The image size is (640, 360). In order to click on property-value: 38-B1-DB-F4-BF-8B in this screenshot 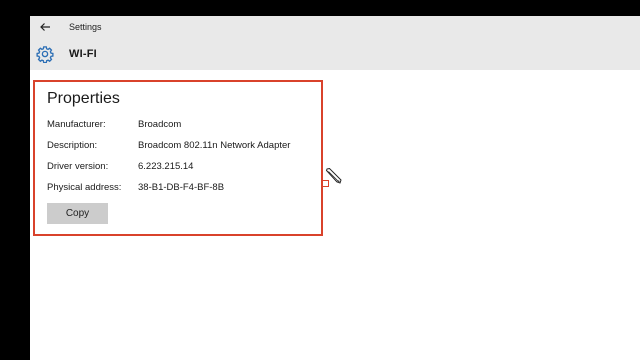, I will do `click(181, 187)`.